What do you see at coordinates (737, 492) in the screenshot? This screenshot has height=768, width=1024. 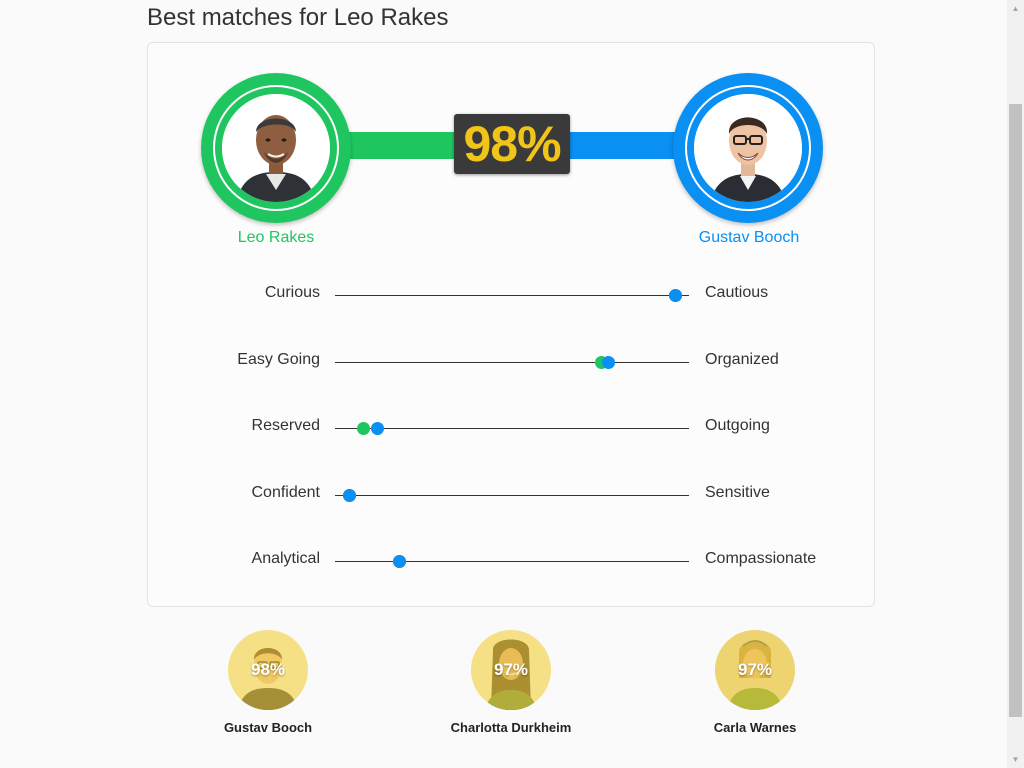 I see `trait-right-label: Sensitive` at bounding box center [737, 492].